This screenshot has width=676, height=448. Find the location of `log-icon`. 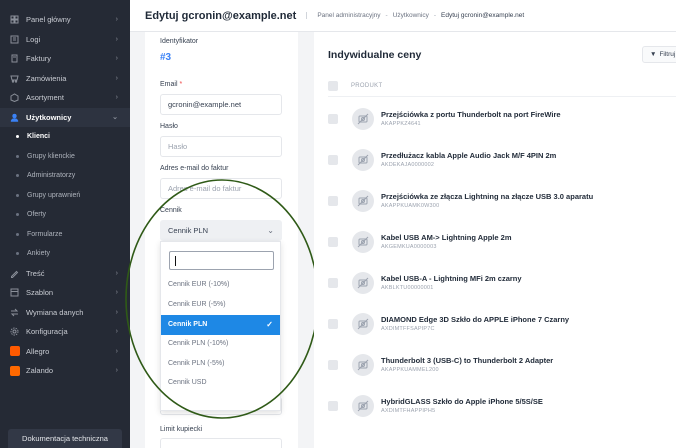

log-icon is located at coordinates (14, 39).